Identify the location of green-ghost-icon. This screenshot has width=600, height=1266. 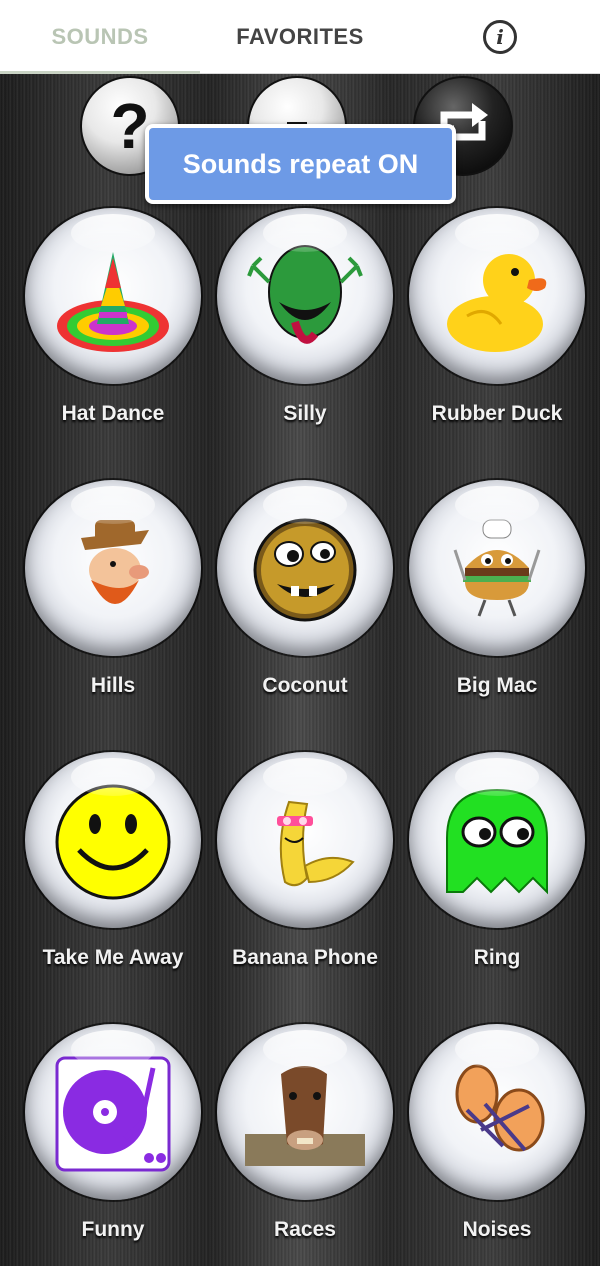
(497, 841).